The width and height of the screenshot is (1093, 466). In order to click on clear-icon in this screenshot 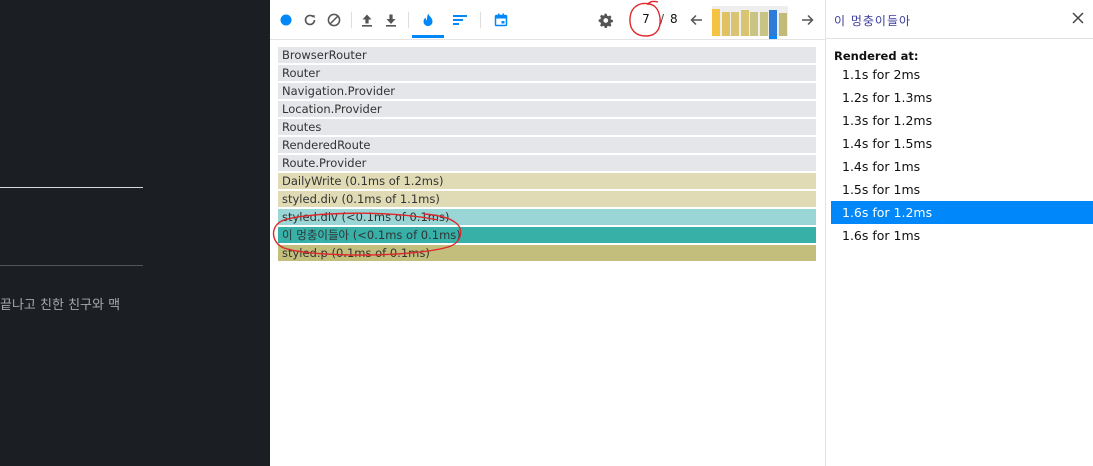, I will do `click(334, 20)`.